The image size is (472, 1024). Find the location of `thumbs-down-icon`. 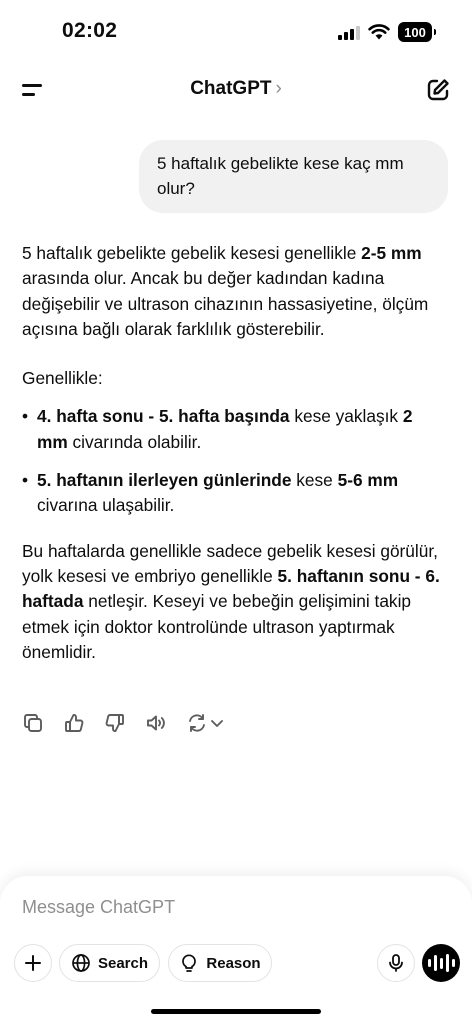

thumbs-down-icon is located at coordinates (114, 723).